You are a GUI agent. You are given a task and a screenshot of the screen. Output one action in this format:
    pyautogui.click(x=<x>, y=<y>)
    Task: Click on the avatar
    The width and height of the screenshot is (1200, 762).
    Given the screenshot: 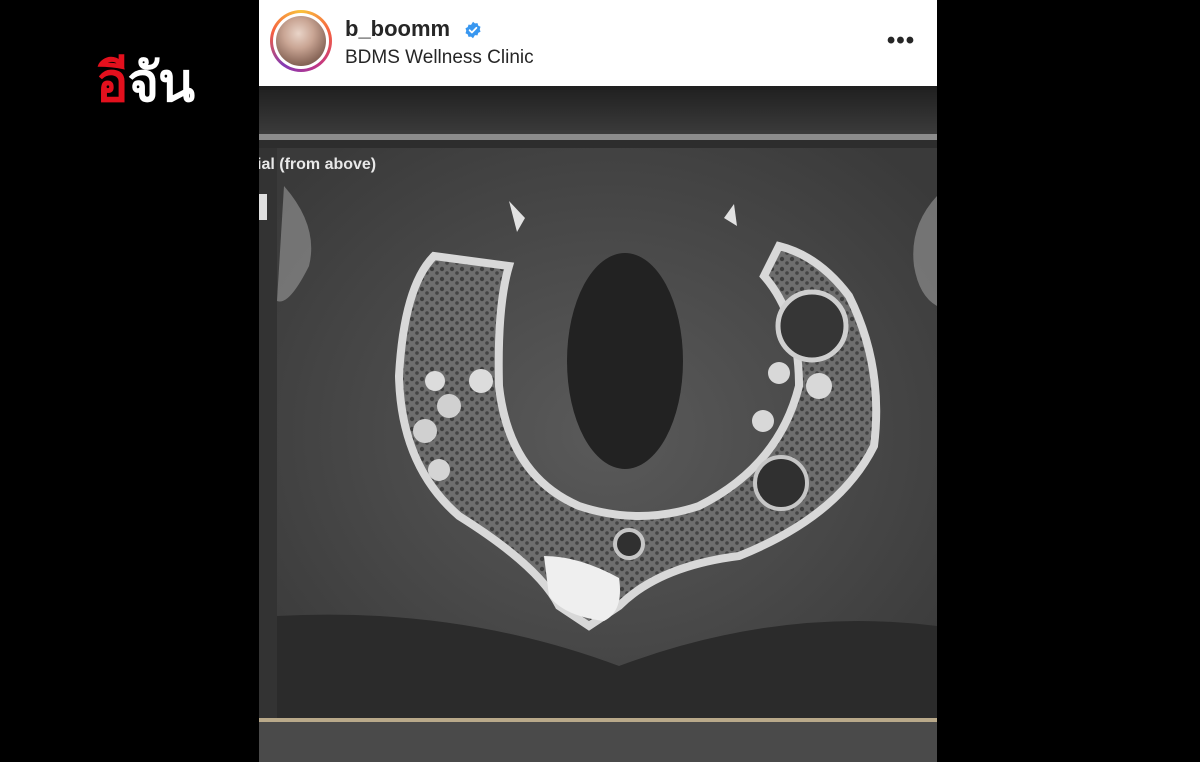 What is the action you would take?
    pyautogui.click(x=301, y=41)
    